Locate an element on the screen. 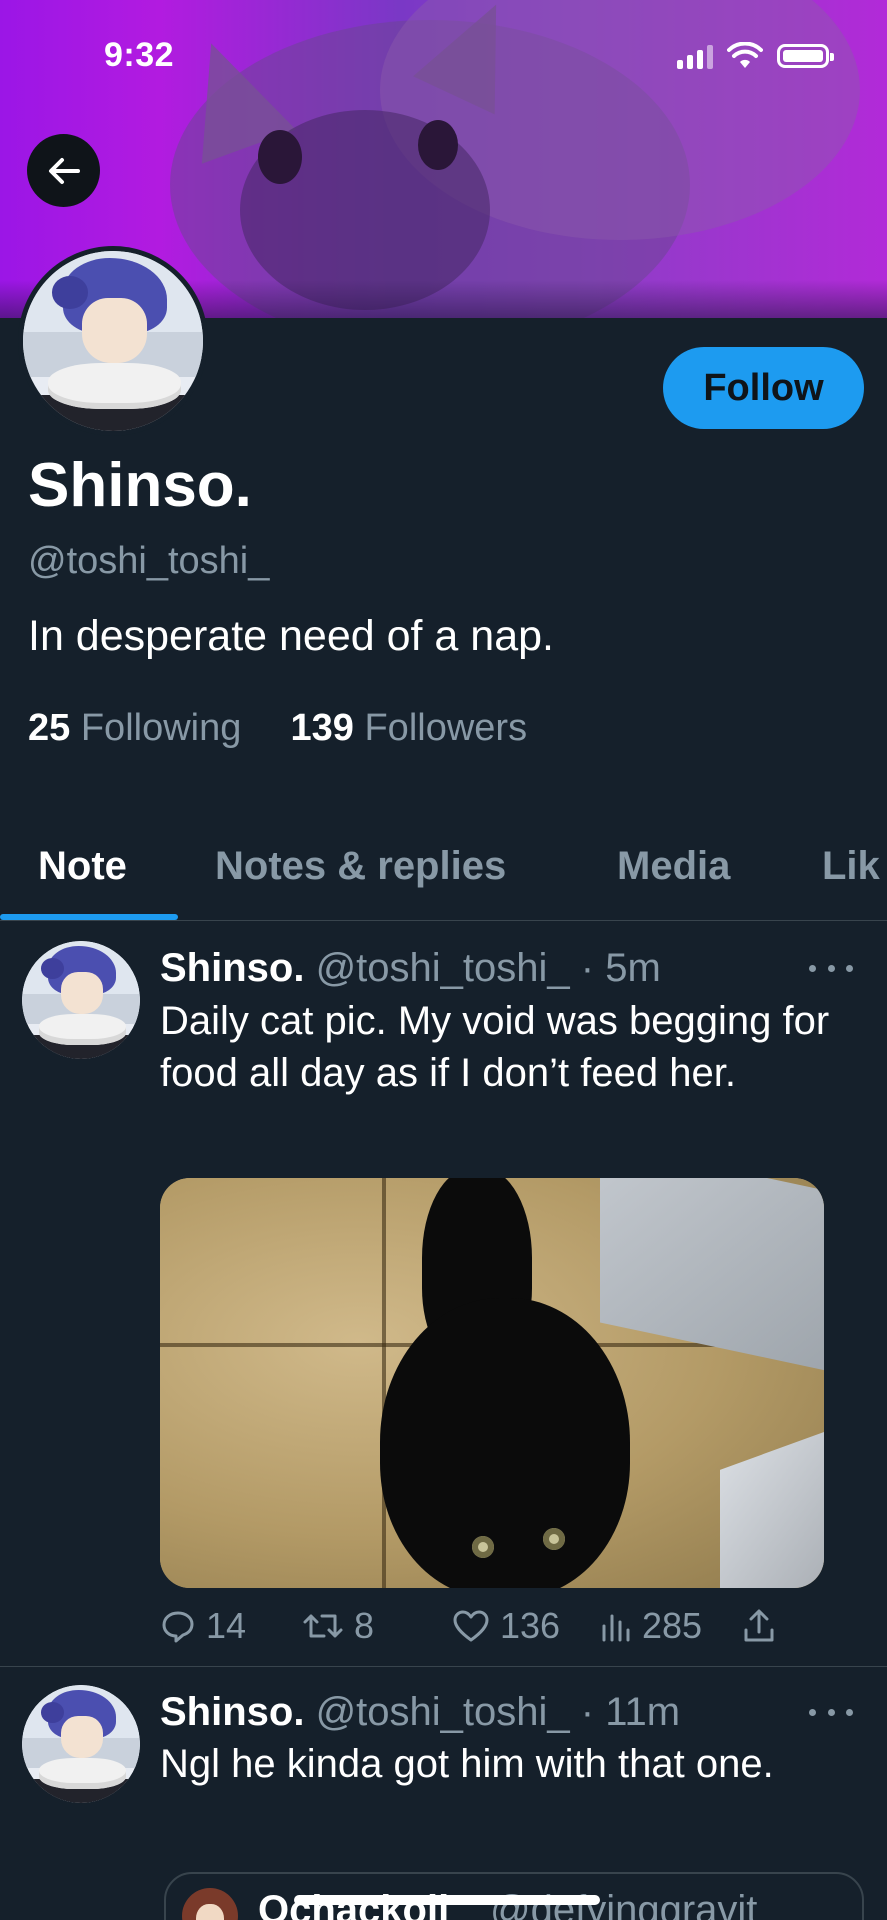 The height and width of the screenshot is (1920, 887). tab-notes-and-replies: Notes & replies is located at coordinates (360, 876).